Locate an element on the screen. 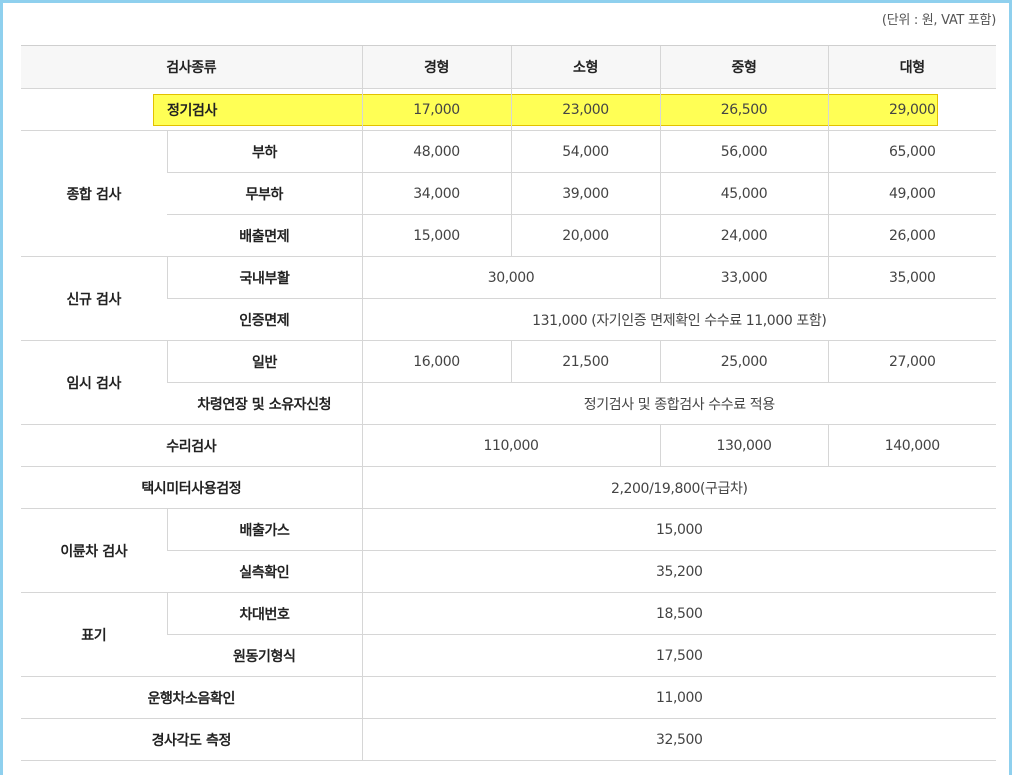  row-label: 수리검사 is located at coordinates (192, 445).